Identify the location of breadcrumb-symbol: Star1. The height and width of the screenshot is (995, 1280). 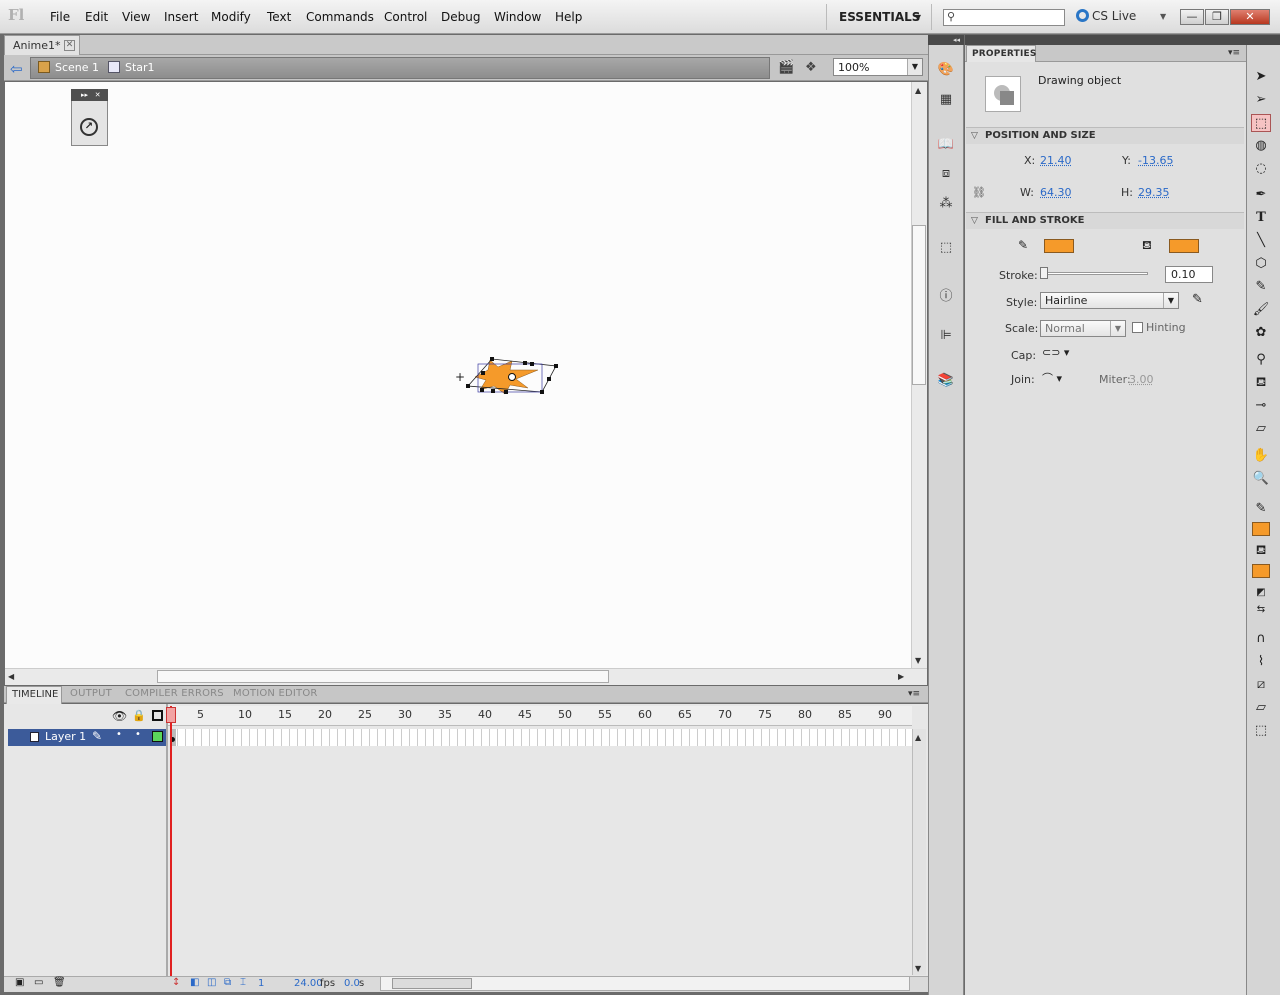
(131, 67).